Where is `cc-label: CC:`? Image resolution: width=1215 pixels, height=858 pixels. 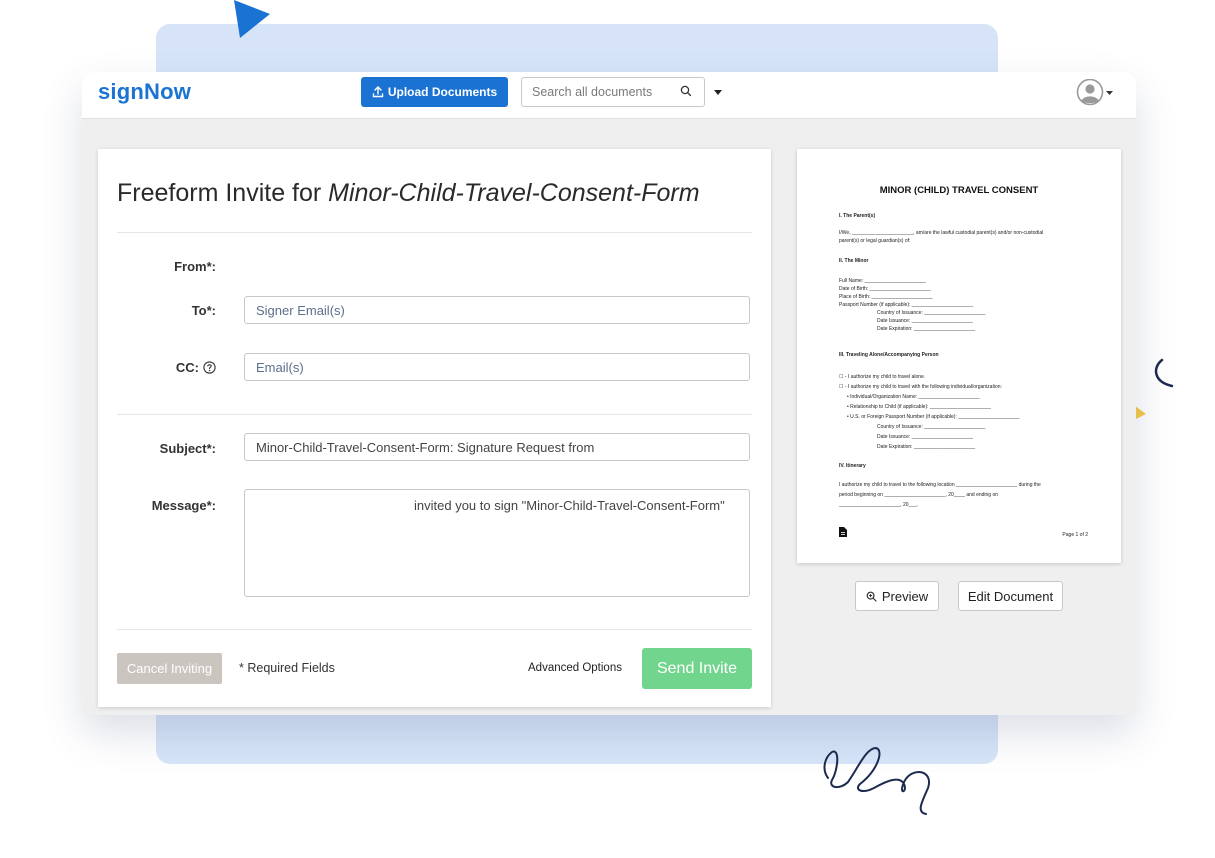
cc-label: CC: is located at coordinates (187, 367).